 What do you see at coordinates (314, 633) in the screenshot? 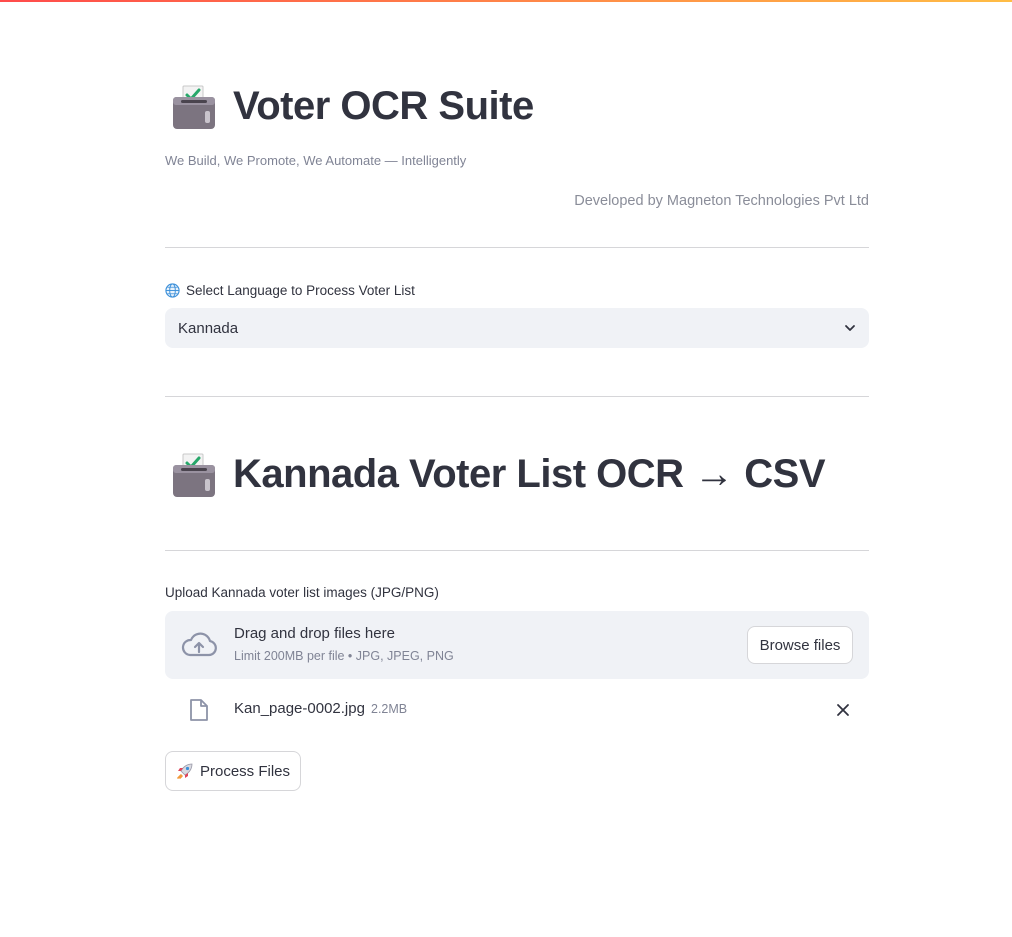
I see `dropzone-title: Drag and drop files here` at bounding box center [314, 633].